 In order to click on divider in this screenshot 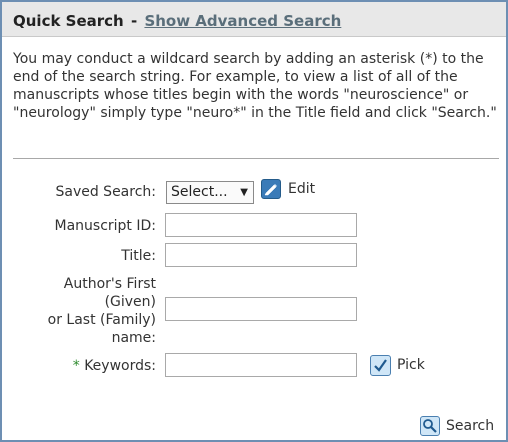, I will do `click(256, 158)`.